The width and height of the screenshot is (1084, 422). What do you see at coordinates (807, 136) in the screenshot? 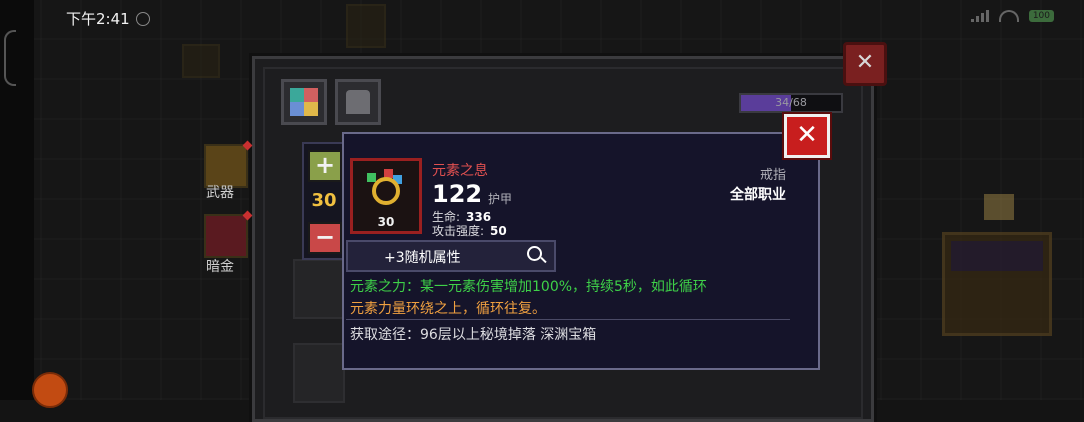
I see `tooltip-close-button: ✕` at bounding box center [807, 136].